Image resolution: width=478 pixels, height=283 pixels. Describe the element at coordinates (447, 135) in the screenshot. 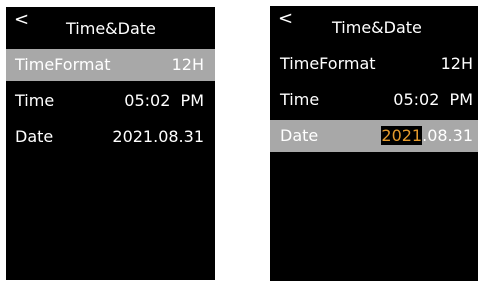

I see `date-rest: .08.31` at that location.